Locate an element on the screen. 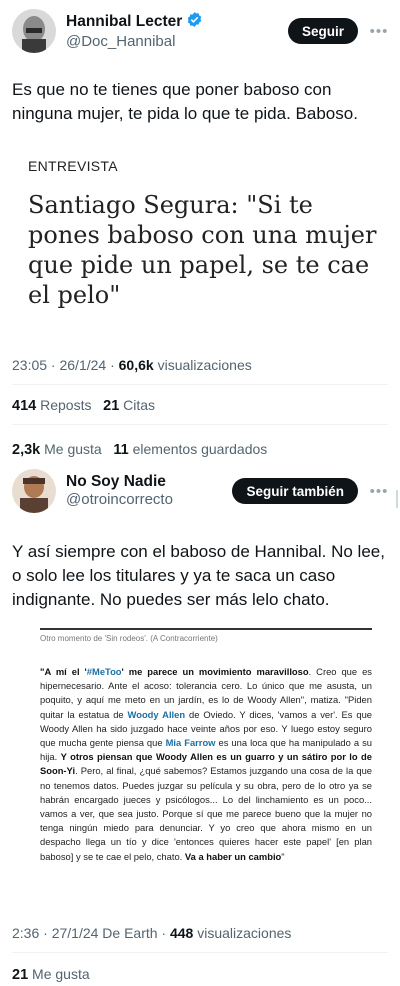  clip-quote-start: "A mí el ' is located at coordinates (63, 671).